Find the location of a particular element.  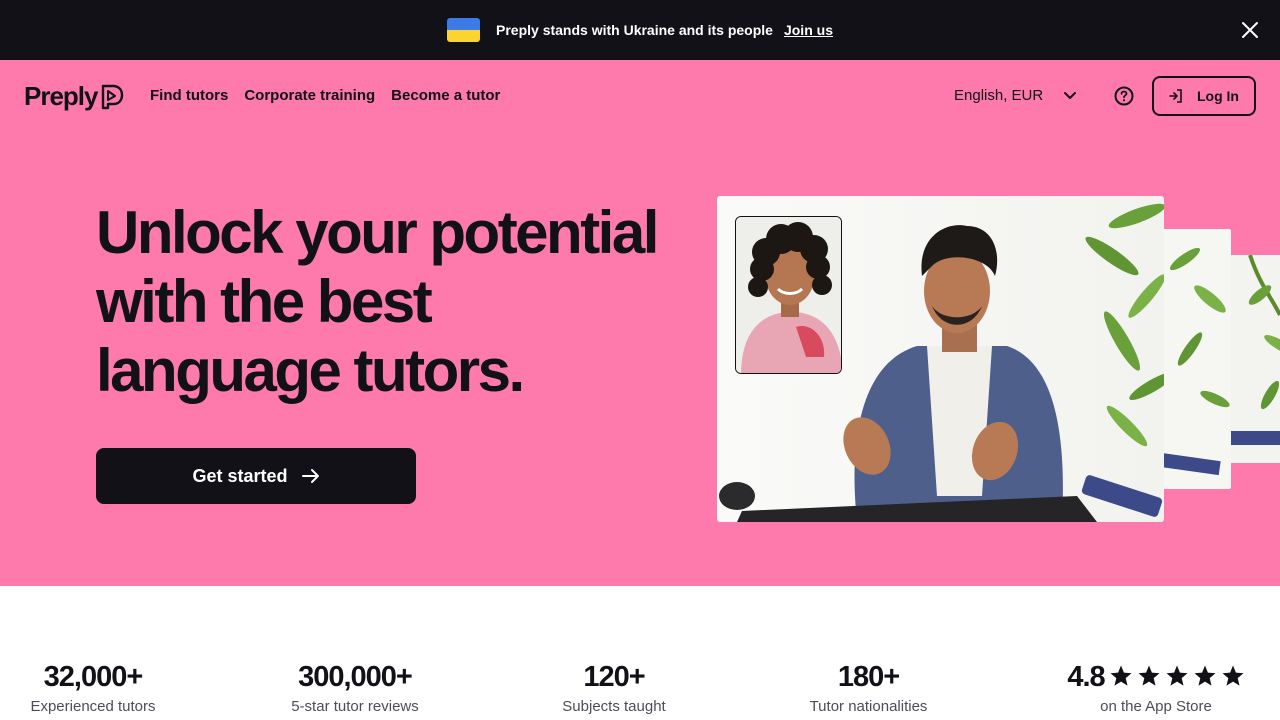

stat-value: 180+ is located at coordinates (868, 677).